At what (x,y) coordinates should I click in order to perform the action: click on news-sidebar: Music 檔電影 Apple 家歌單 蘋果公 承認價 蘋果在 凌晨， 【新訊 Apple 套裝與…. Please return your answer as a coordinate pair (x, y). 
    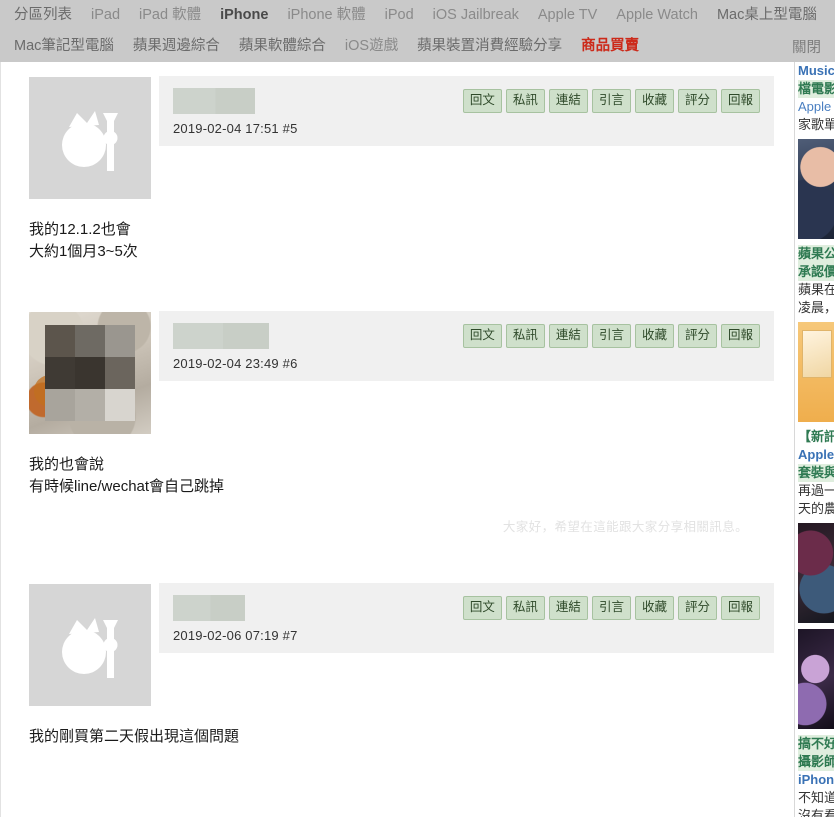
    Looking at the image, I should click on (814, 439).